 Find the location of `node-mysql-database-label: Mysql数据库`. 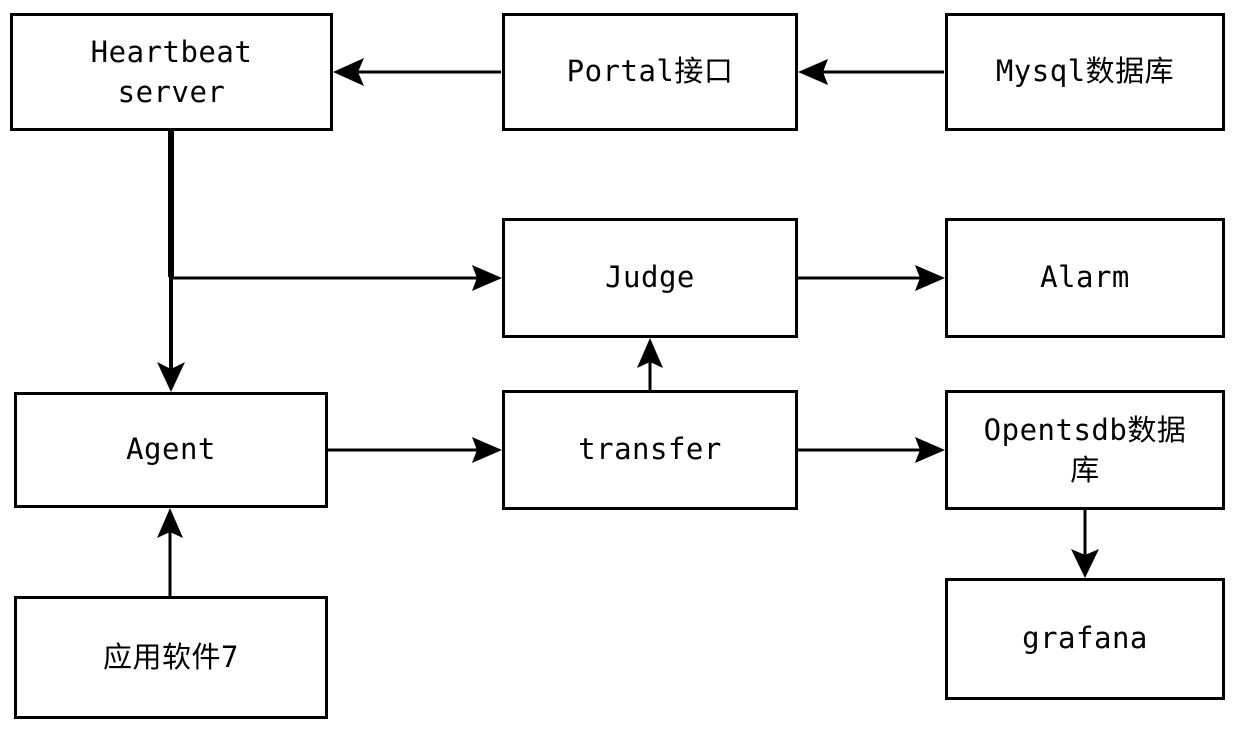

node-mysql-database-label: Mysql数据库 is located at coordinates (1085, 71).